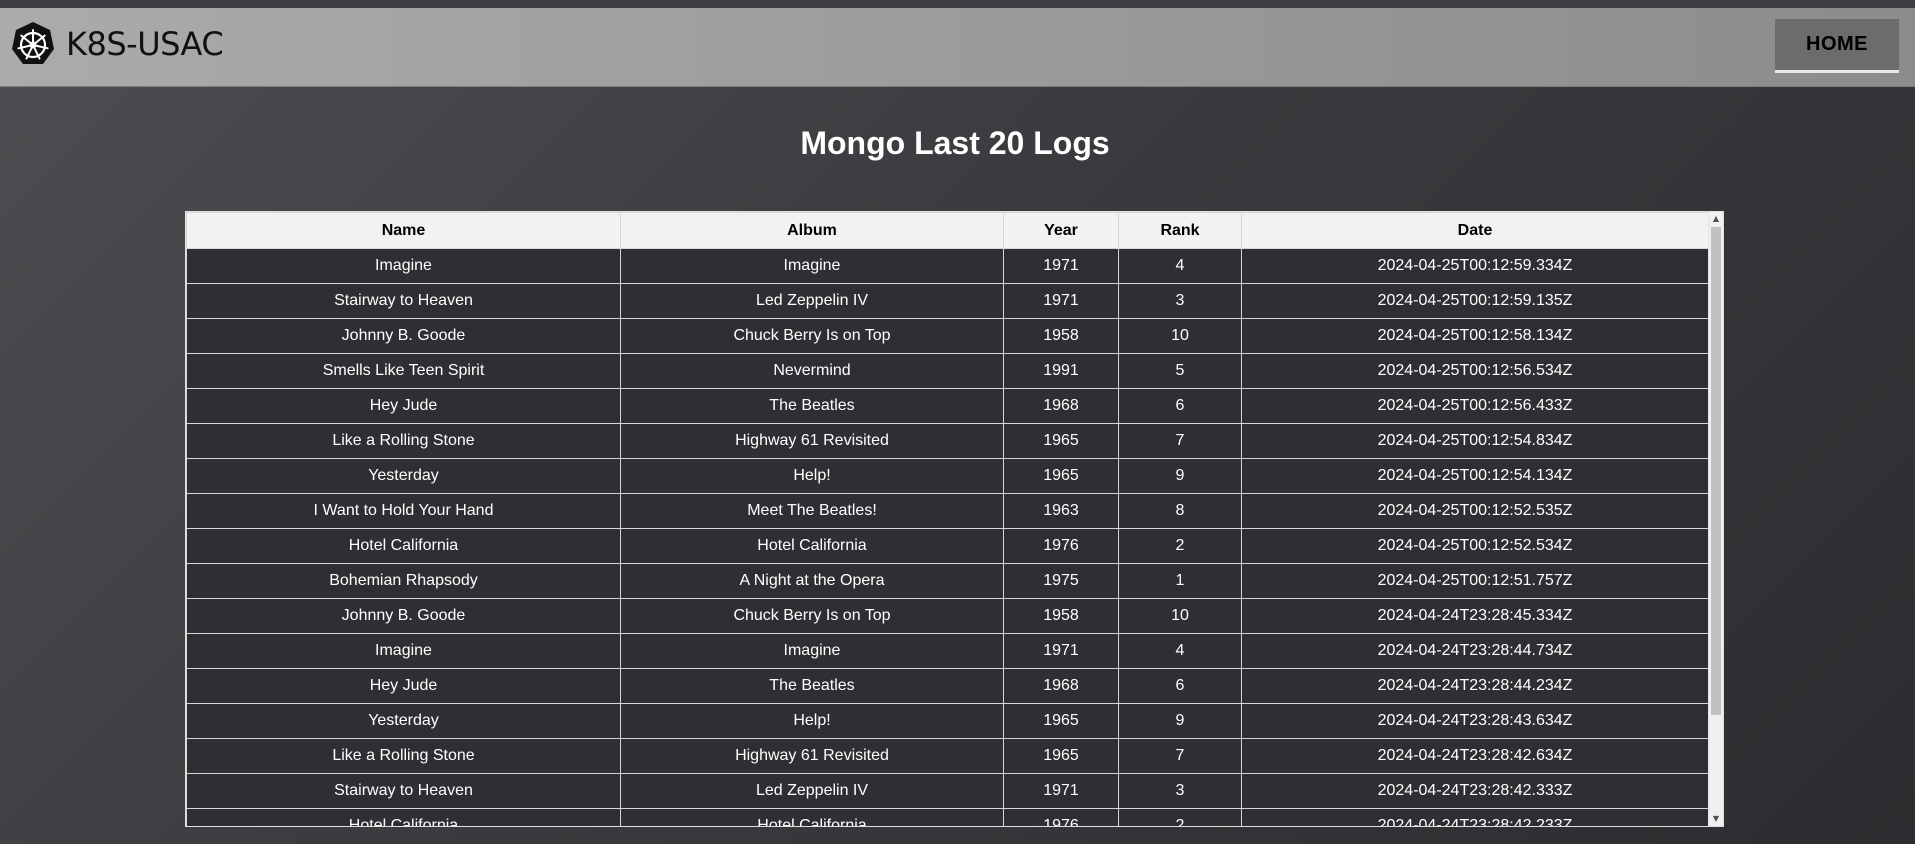 This screenshot has width=1915, height=844. I want to click on cell-album: Nevermind, so click(812, 371).